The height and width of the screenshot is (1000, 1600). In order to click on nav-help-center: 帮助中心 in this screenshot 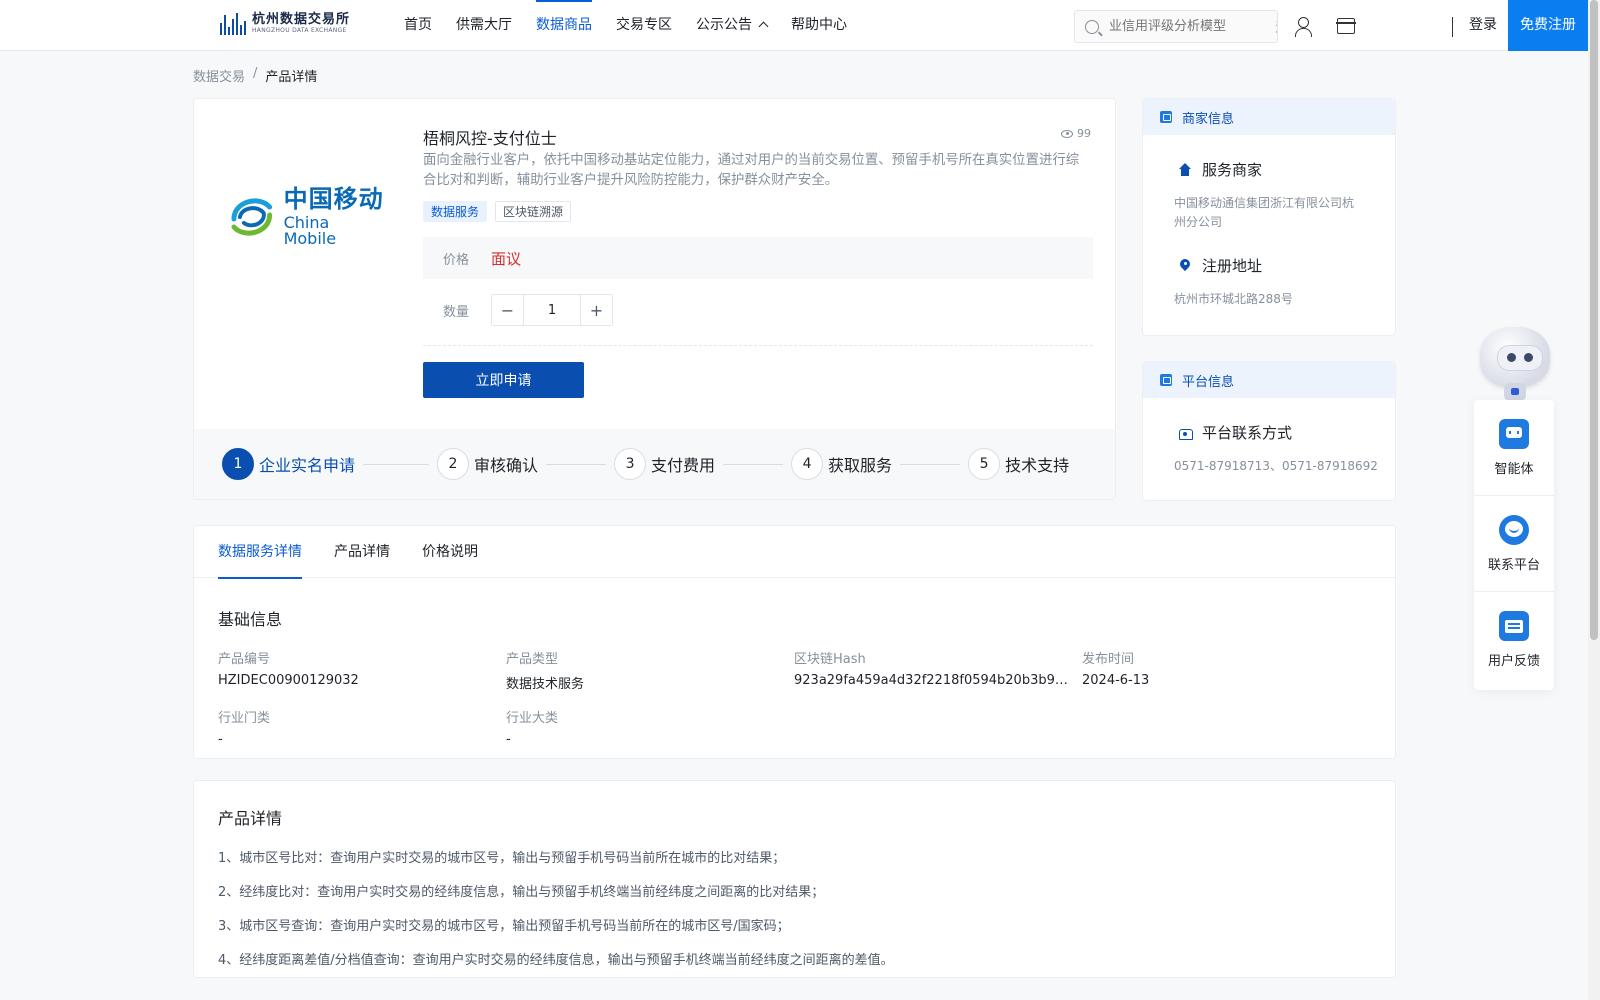, I will do `click(819, 25)`.